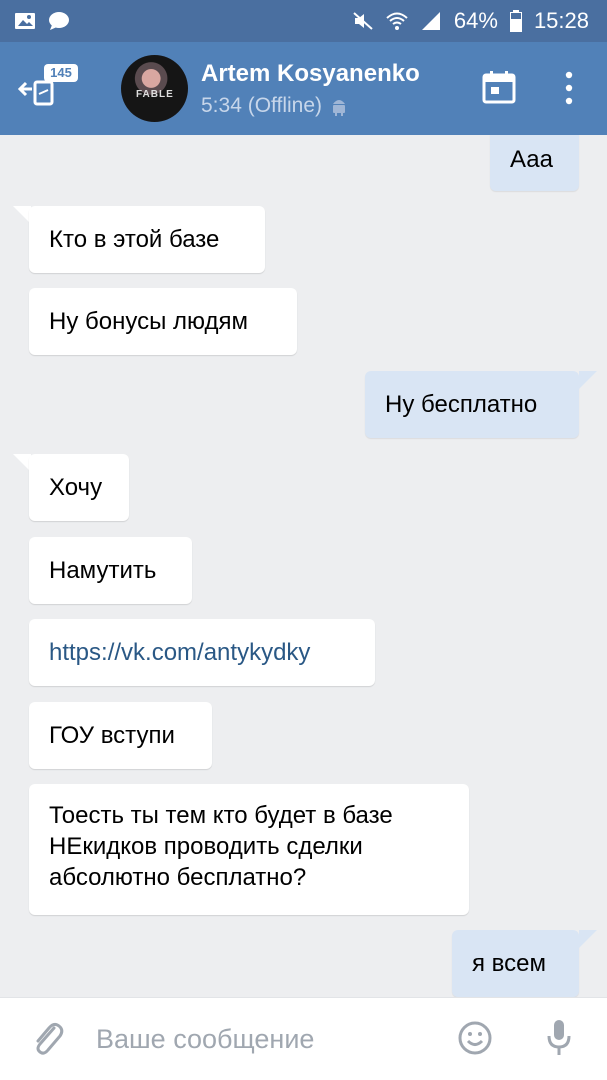 The height and width of the screenshot is (1080, 607). I want to click on clock: 15:28, so click(561, 20).